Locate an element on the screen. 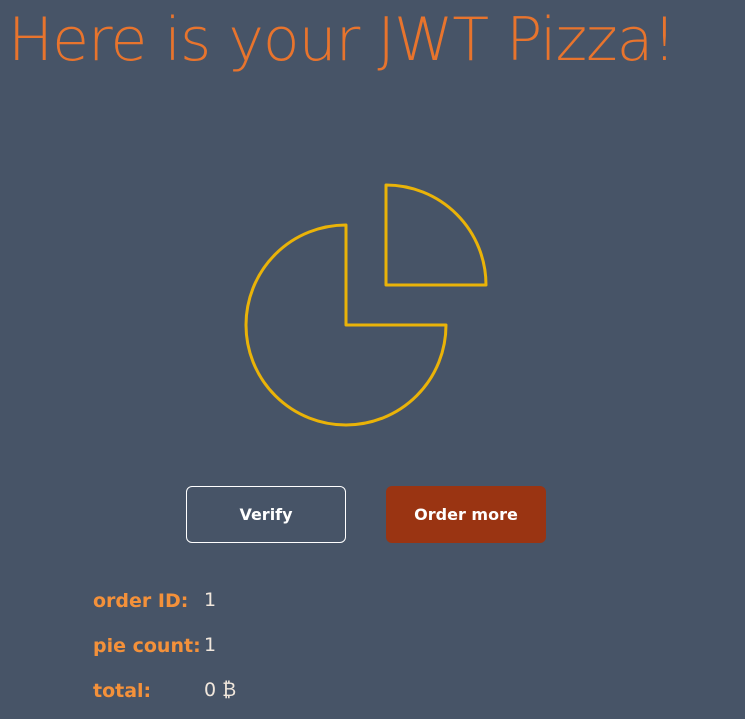  pizza-slice-icon is located at coordinates (366, 305).